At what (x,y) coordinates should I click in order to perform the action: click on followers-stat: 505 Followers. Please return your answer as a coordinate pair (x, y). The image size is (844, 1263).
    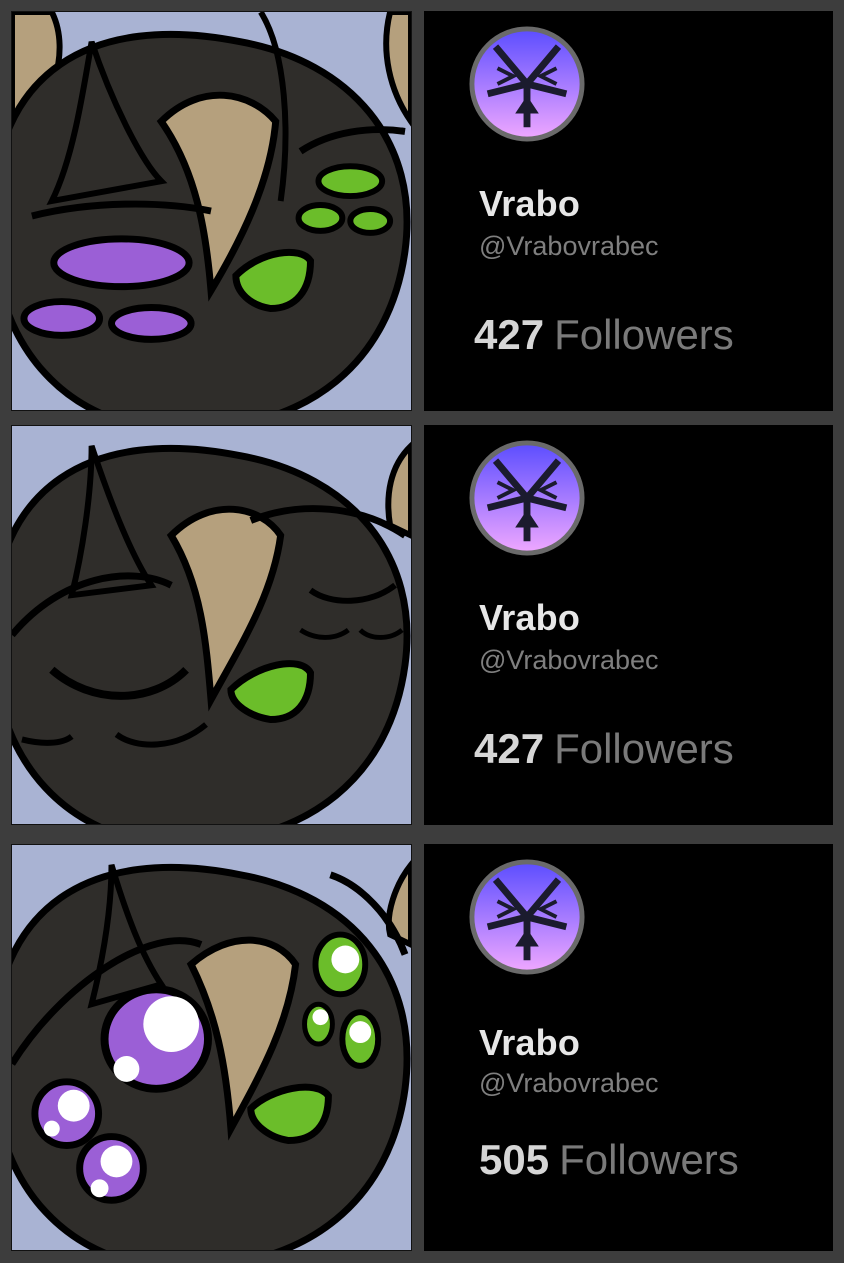
    Looking at the image, I should click on (609, 1160).